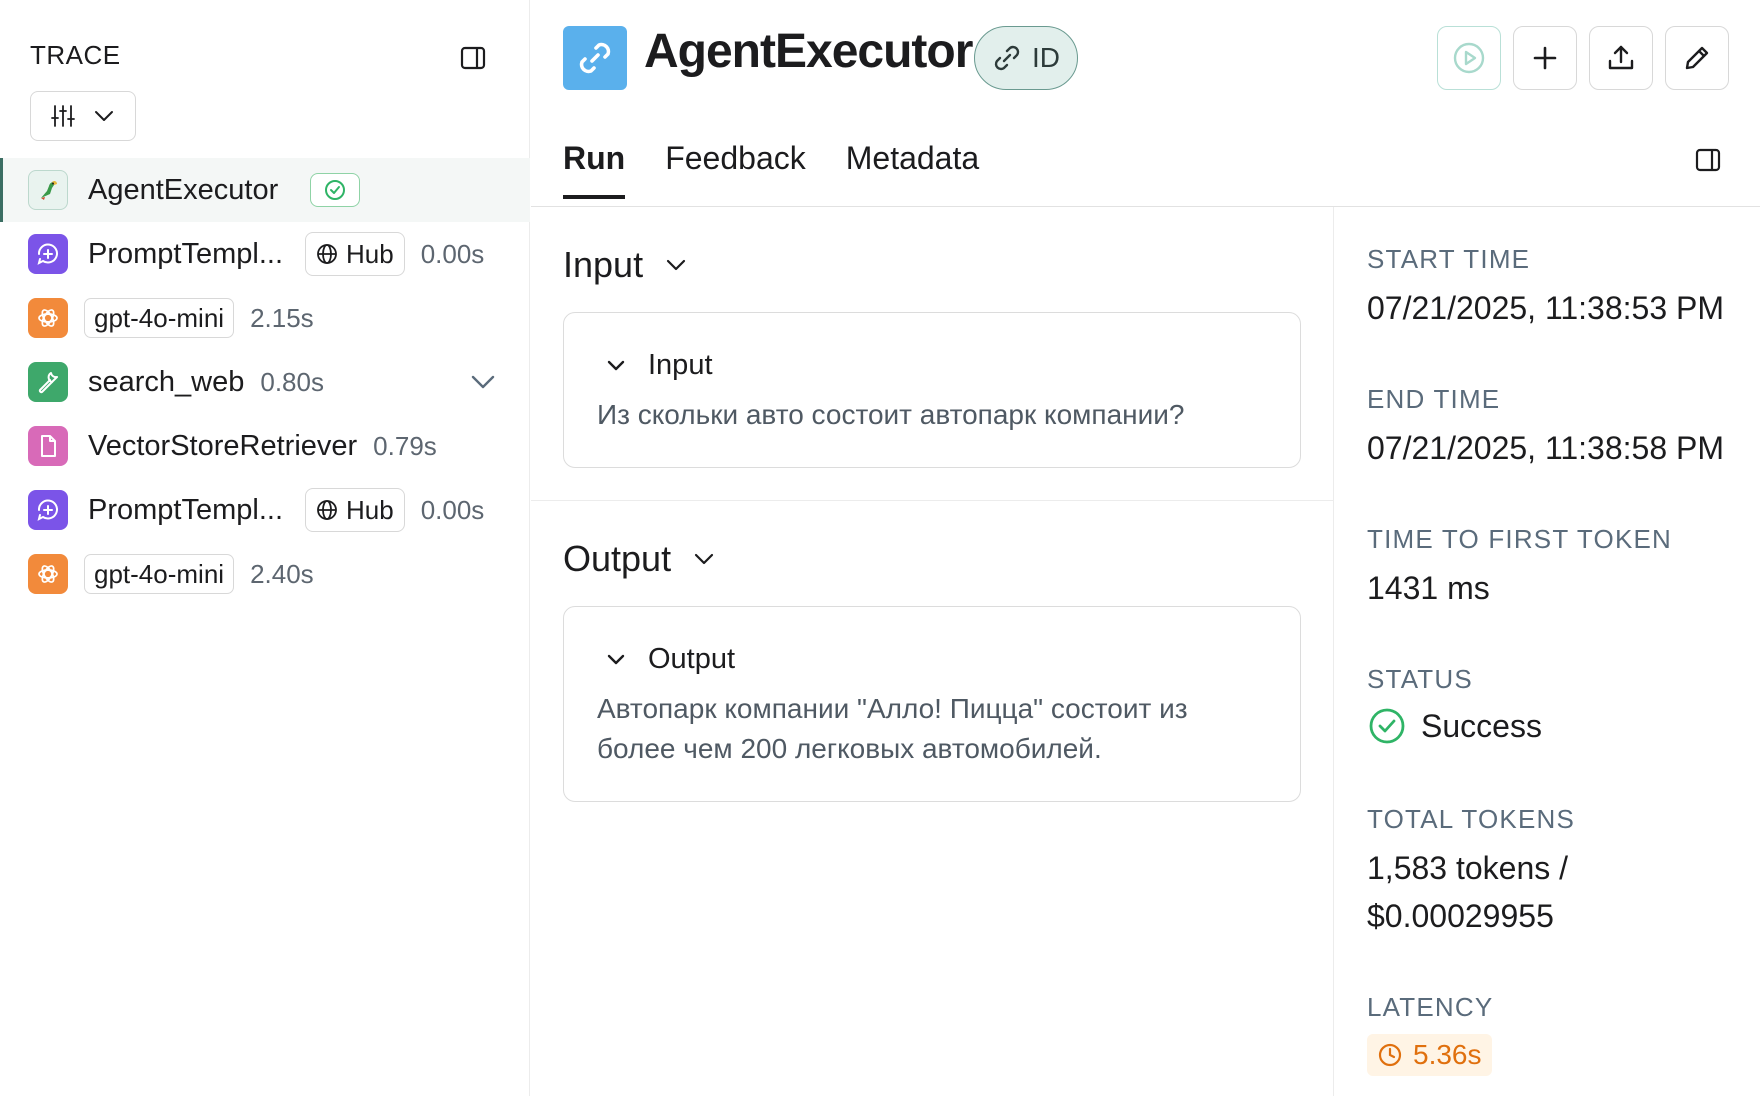 This screenshot has height=1096, width=1760. Describe the element at coordinates (692, 659) in the screenshot. I see `output-card-title: Output` at that location.